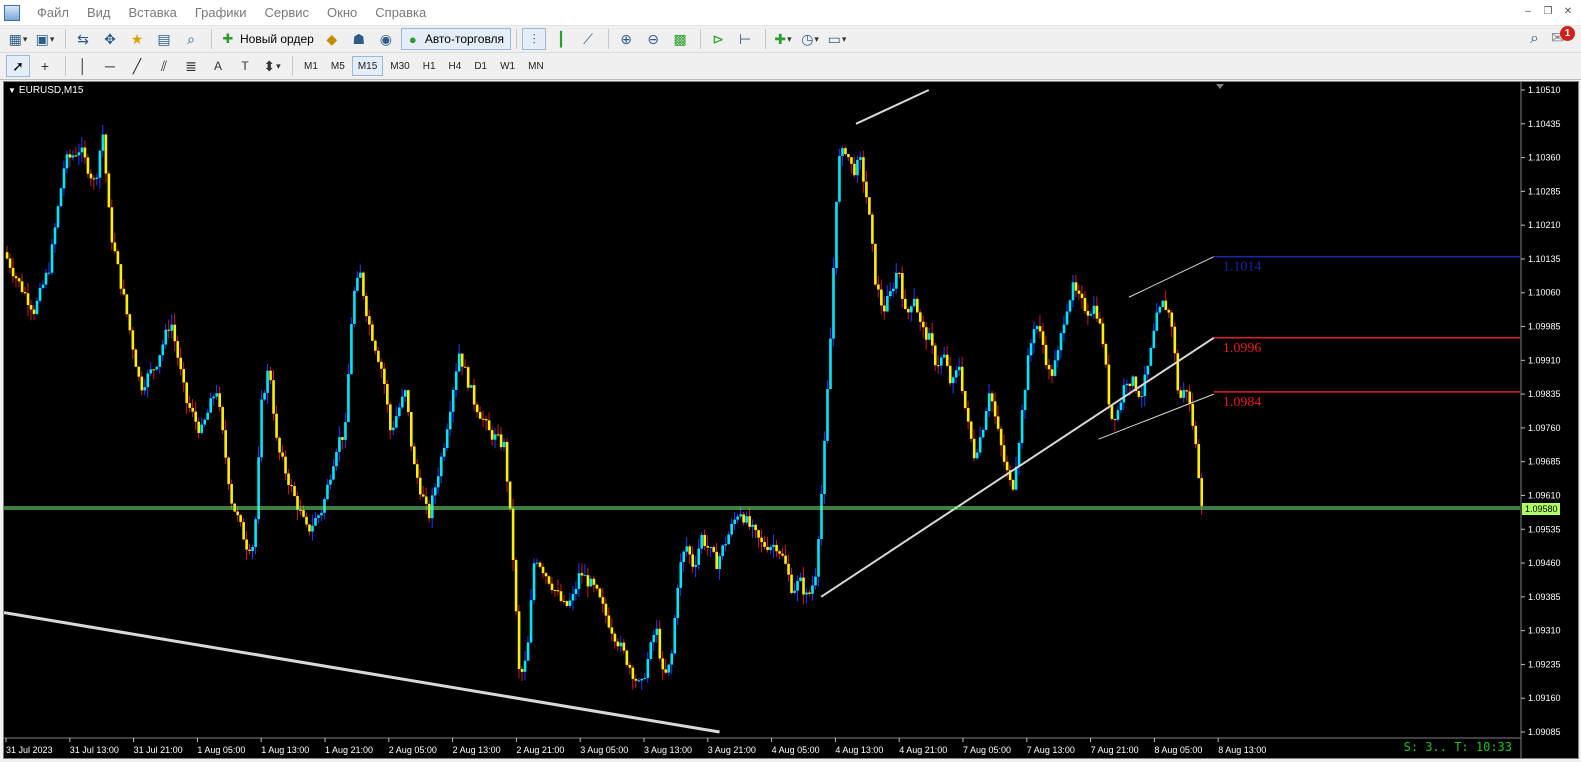 This screenshot has height=762, width=1581. Describe the element at coordinates (12, 90) in the screenshot. I see `chart-menu-arrow-icon: ▼` at that location.